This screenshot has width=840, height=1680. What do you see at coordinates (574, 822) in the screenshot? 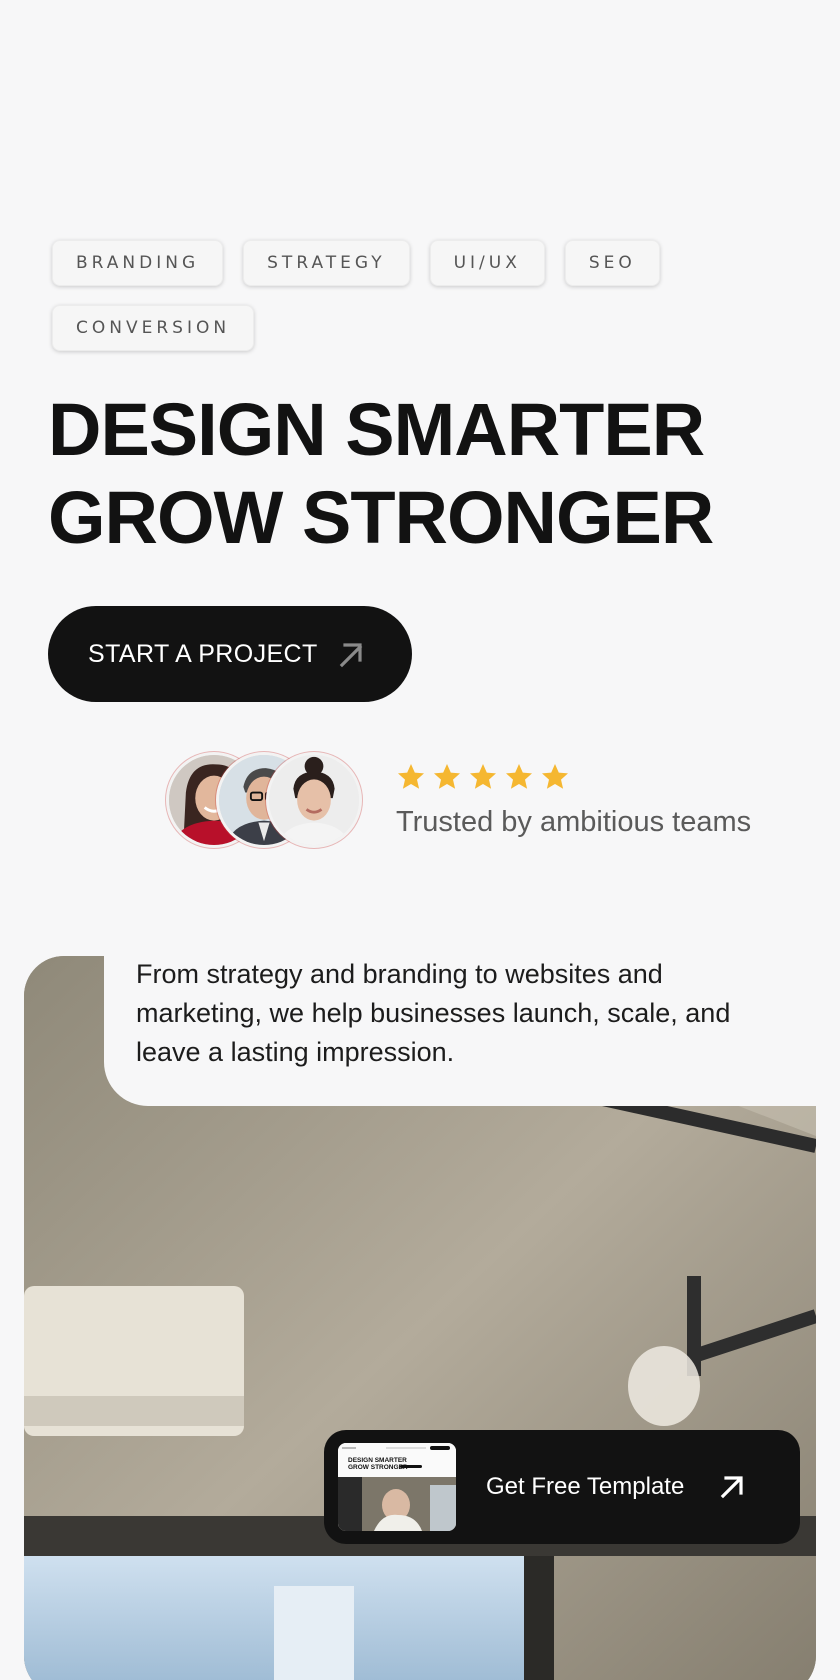
I see `trust-text: Trusted by ambitious teams` at bounding box center [574, 822].